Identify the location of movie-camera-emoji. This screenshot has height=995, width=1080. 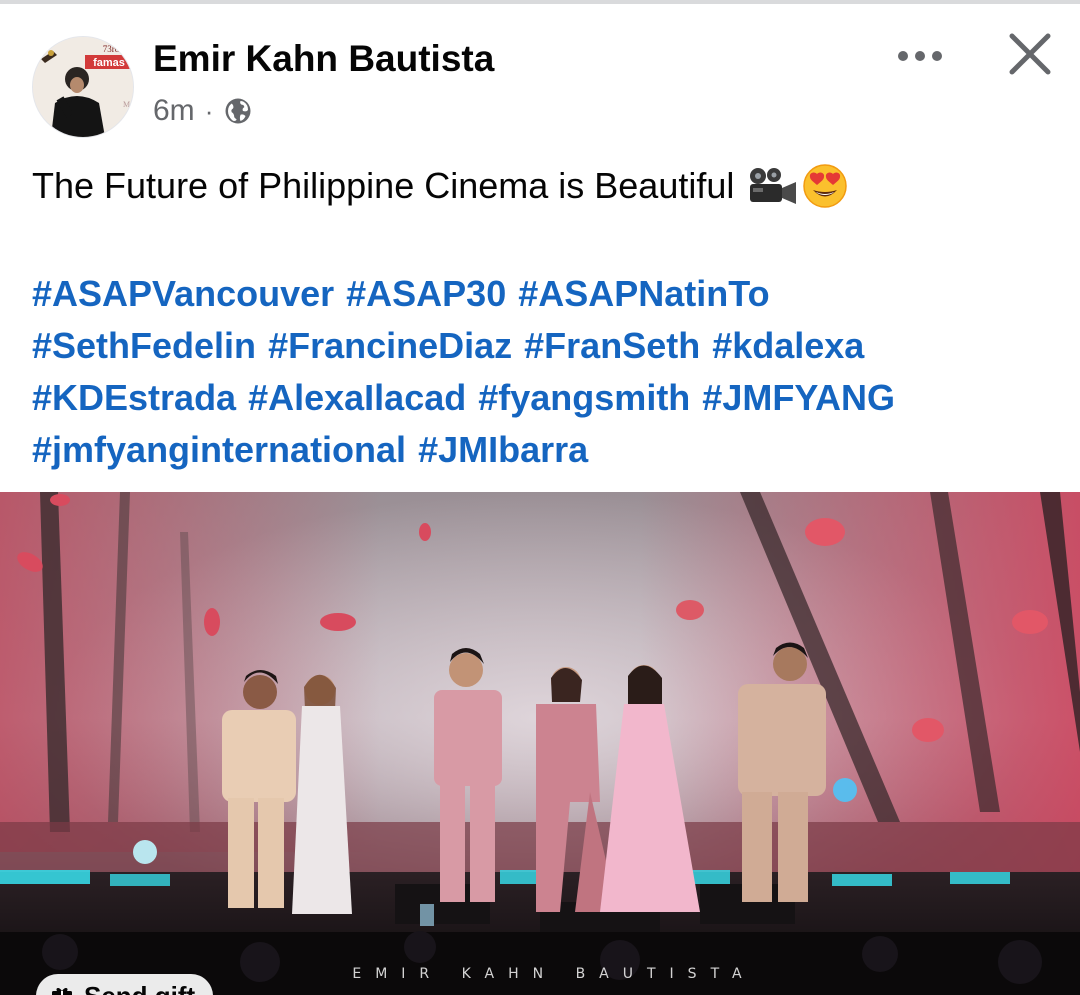
(773, 186).